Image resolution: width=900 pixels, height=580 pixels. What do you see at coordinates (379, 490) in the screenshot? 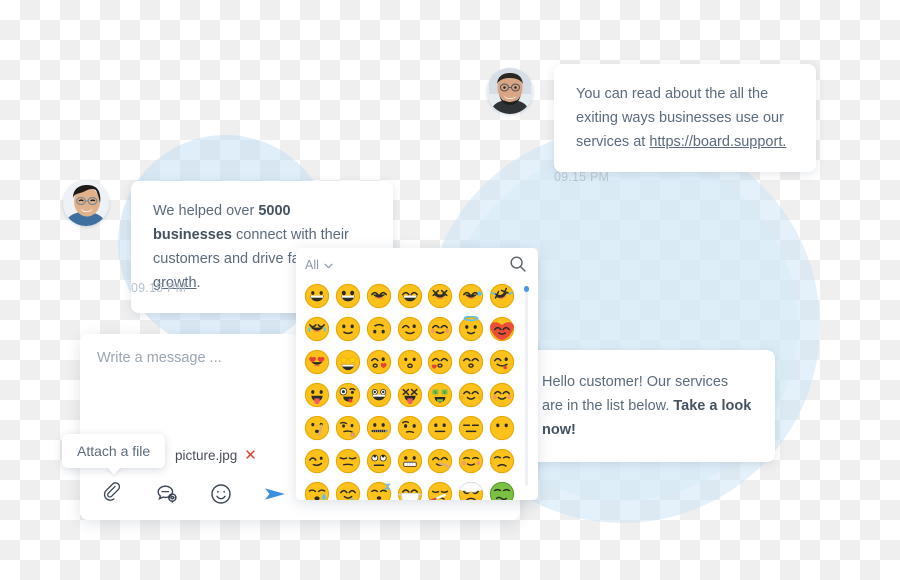
I see `emoji-sleeping` at bounding box center [379, 490].